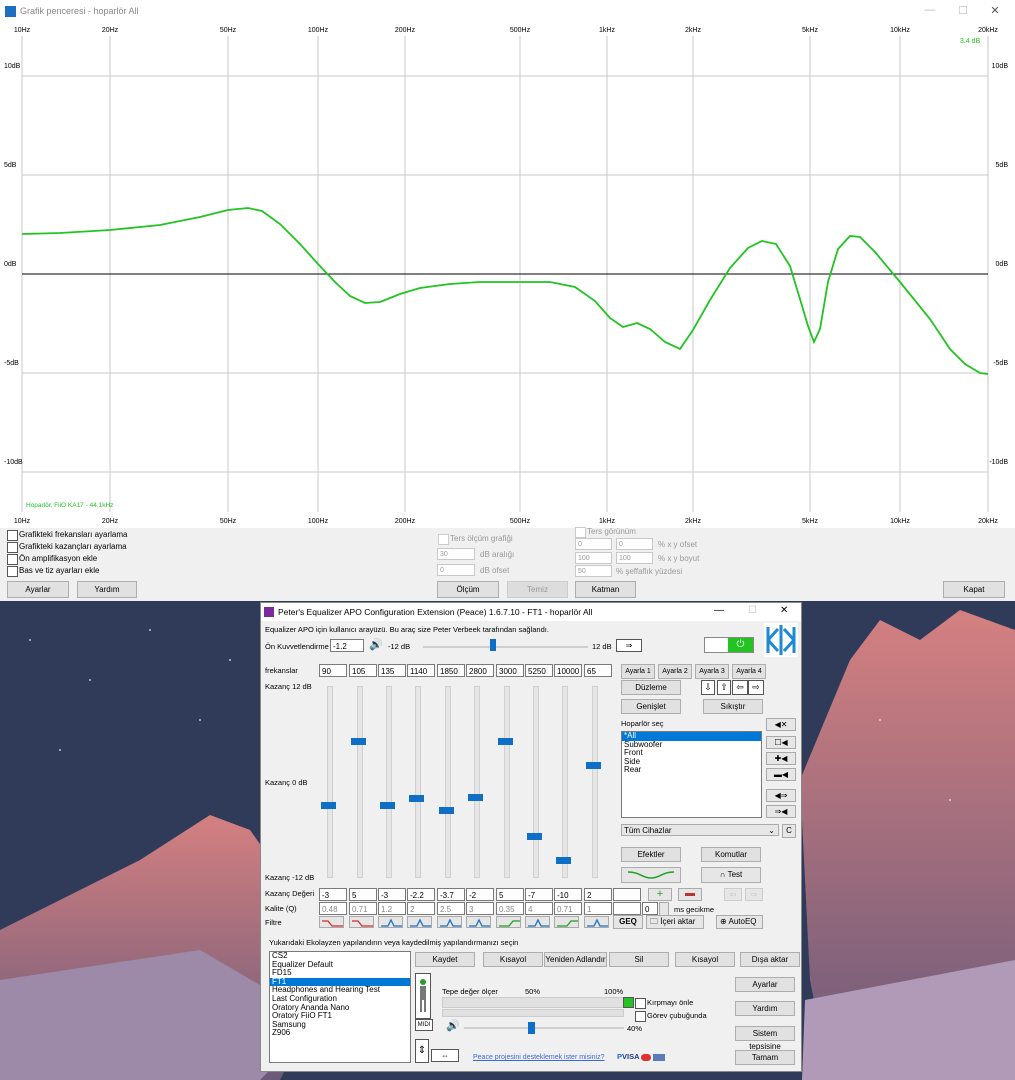 Image resolution: width=1015 pixels, height=1080 pixels. Describe the element at coordinates (451, 908) in the screenshot. I see `quality-input: 2.5` at that location.